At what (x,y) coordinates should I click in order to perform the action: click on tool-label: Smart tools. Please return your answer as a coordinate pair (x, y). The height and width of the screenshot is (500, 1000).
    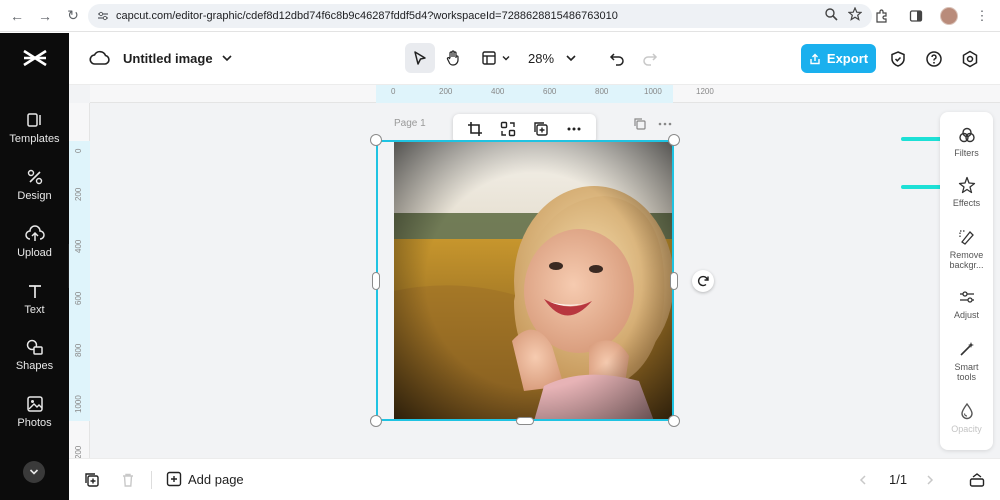
    Looking at the image, I should click on (966, 372).